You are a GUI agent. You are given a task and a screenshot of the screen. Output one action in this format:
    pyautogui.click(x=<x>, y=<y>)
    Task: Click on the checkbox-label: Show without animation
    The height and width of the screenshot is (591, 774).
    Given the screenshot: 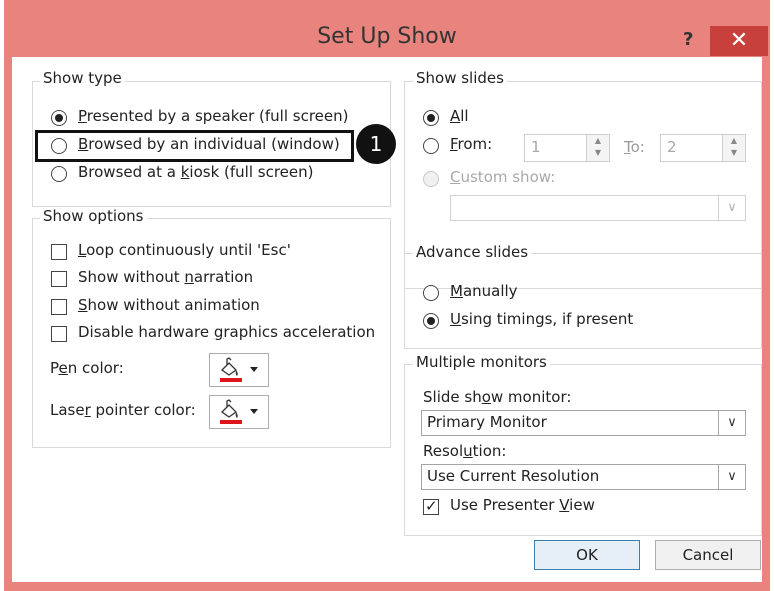 What is the action you would take?
    pyautogui.click(x=169, y=305)
    